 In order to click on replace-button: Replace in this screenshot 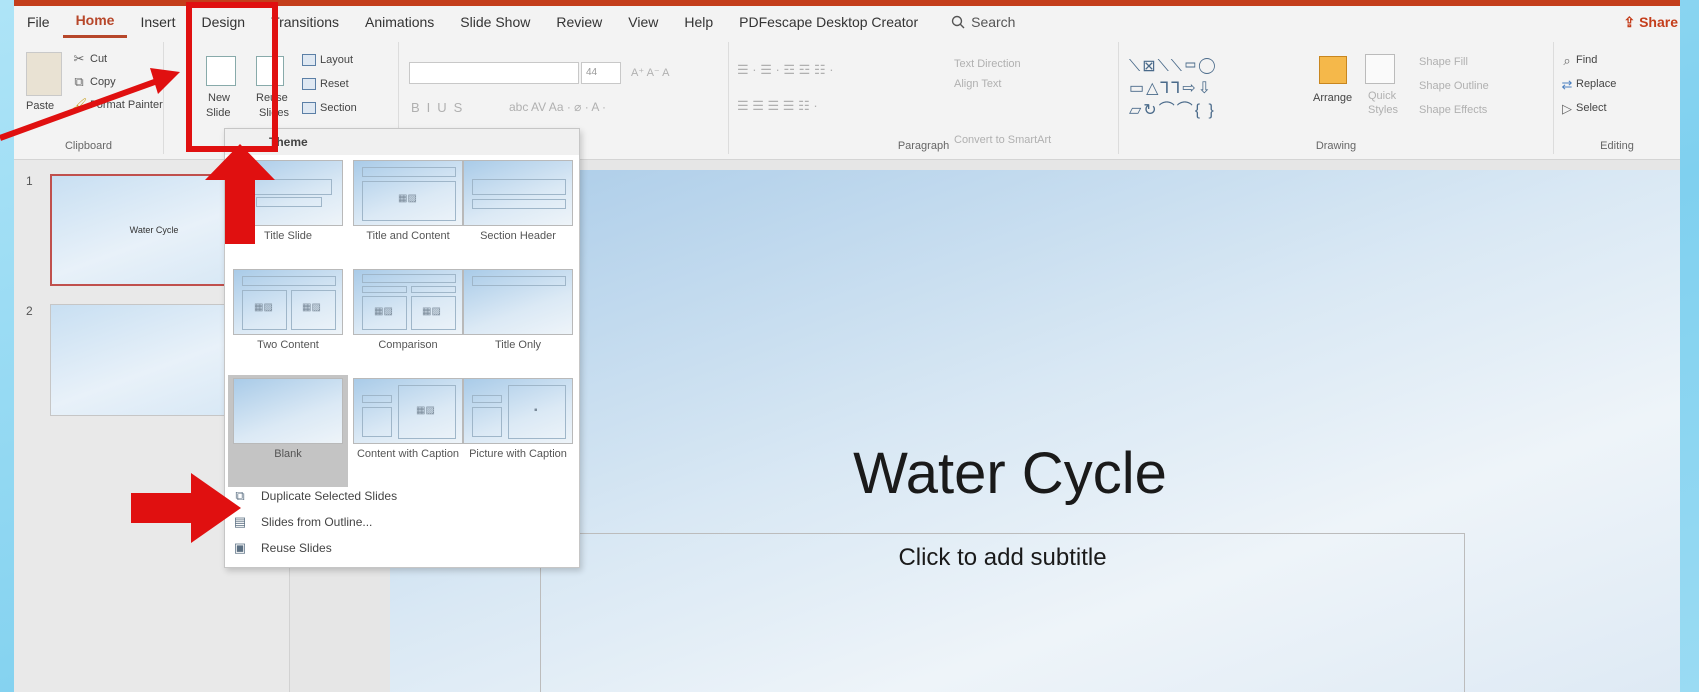, I will do `click(1596, 84)`.